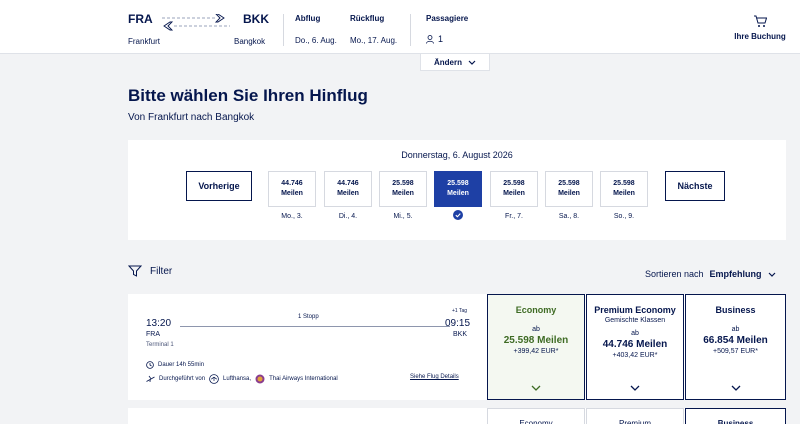 This screenshot has height=424, width=800. I want to click on fare-subtitle: Gemischte Klassen, so click(635, 320).